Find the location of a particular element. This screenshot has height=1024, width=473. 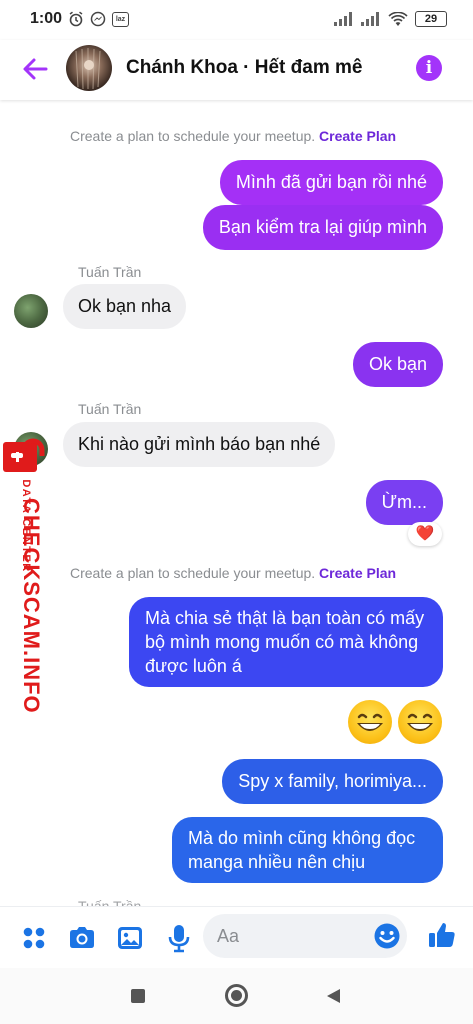

message-bubble-incoming: Ok bạn nha is located at coordinates (125, 306).